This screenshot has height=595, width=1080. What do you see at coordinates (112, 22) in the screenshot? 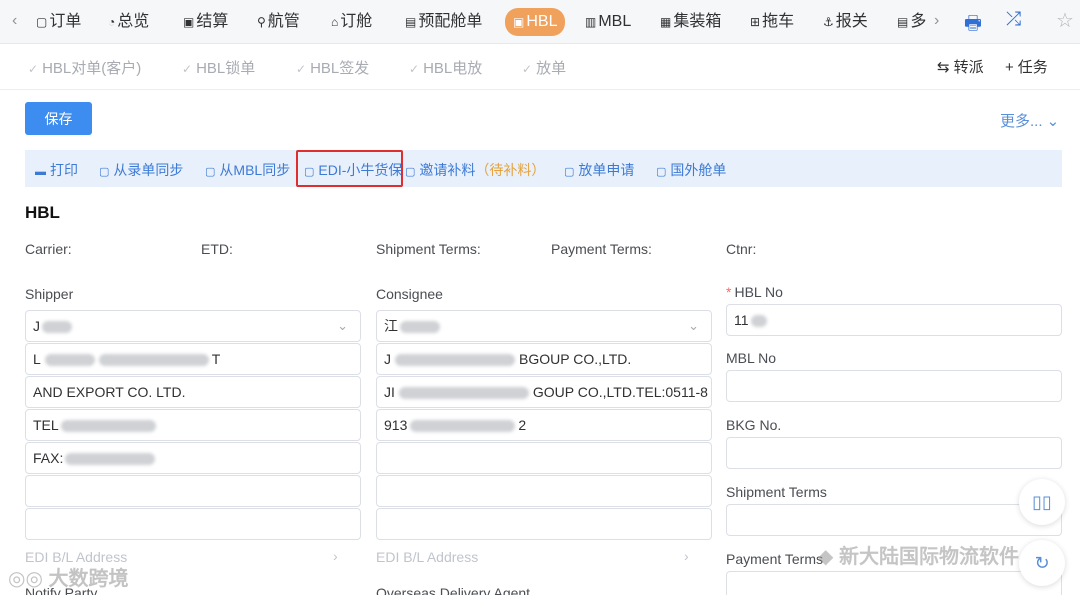
I see `overview-icon: ◔` at bounding box center [112, 22].